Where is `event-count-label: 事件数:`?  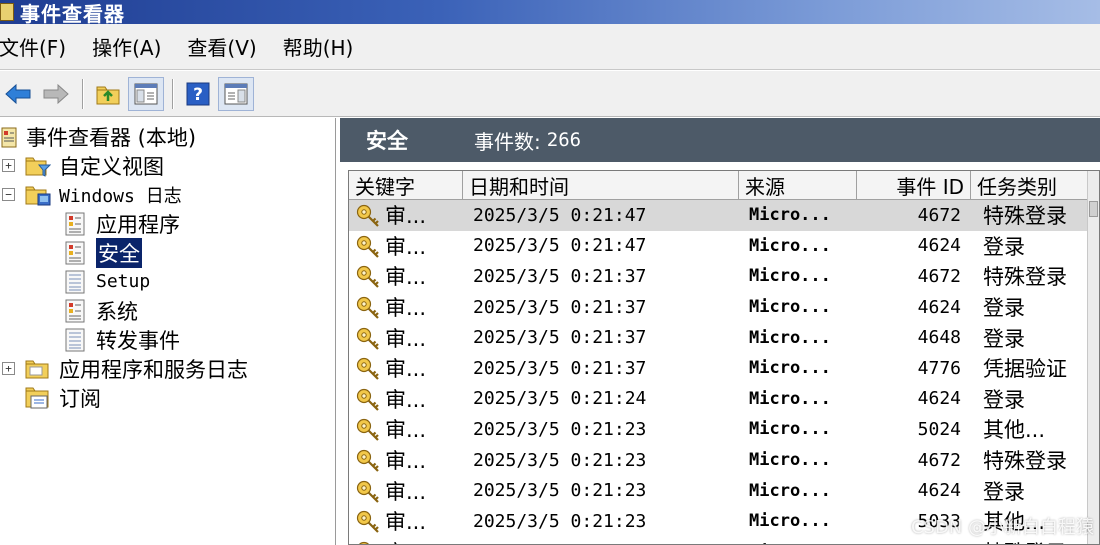
event-count-label: 事件数: is located at coordinates (507, 141).